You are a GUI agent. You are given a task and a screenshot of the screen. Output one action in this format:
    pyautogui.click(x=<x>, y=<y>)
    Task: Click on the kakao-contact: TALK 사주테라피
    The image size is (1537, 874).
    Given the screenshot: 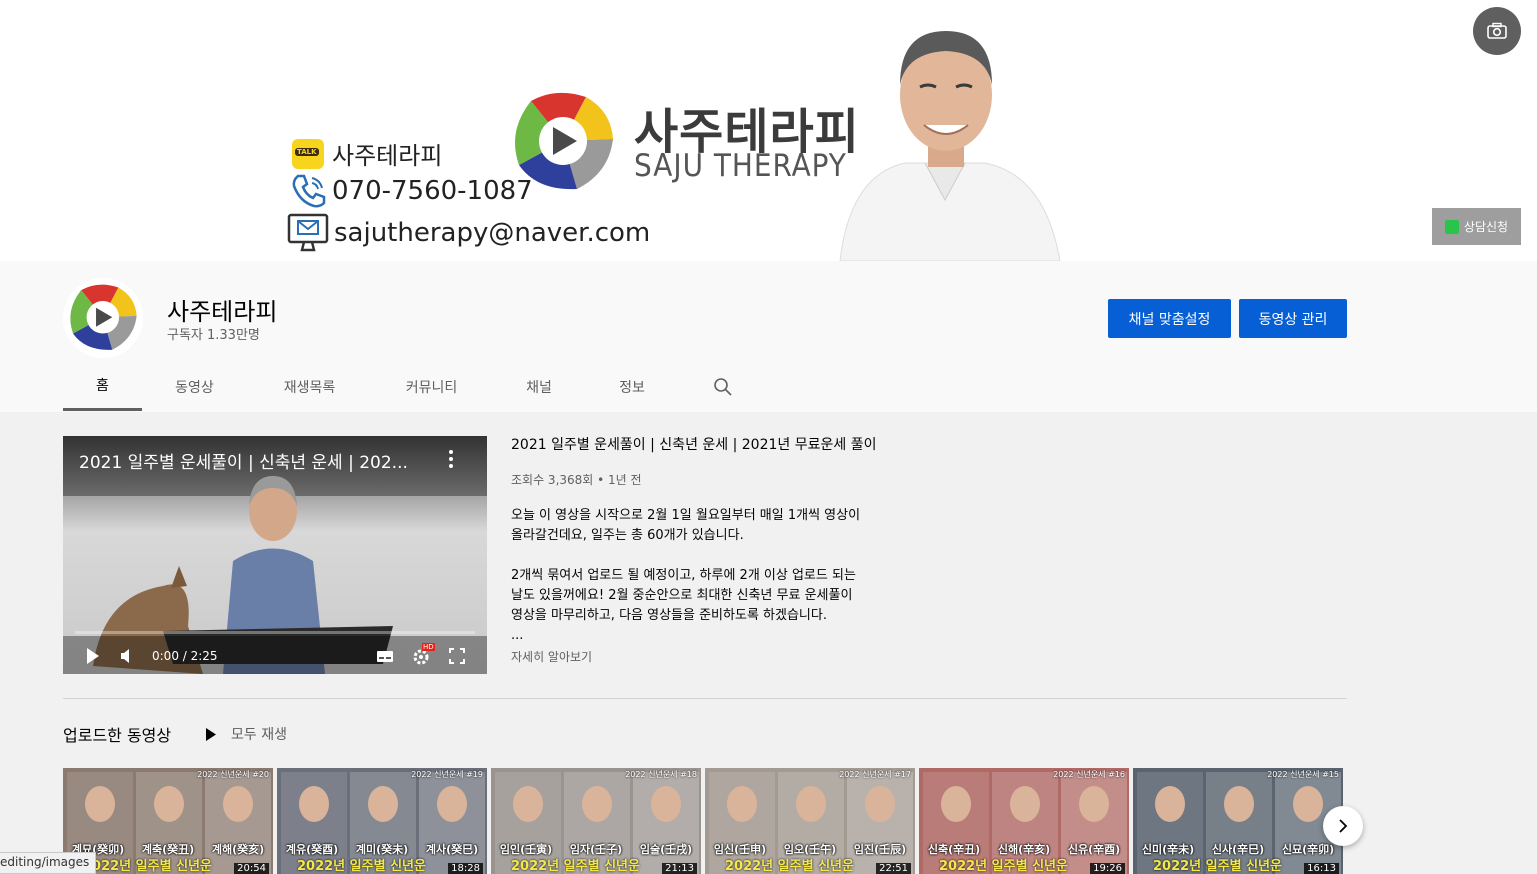 What is the action you would take?
    pyautogui.click(x=367, y=153)
    